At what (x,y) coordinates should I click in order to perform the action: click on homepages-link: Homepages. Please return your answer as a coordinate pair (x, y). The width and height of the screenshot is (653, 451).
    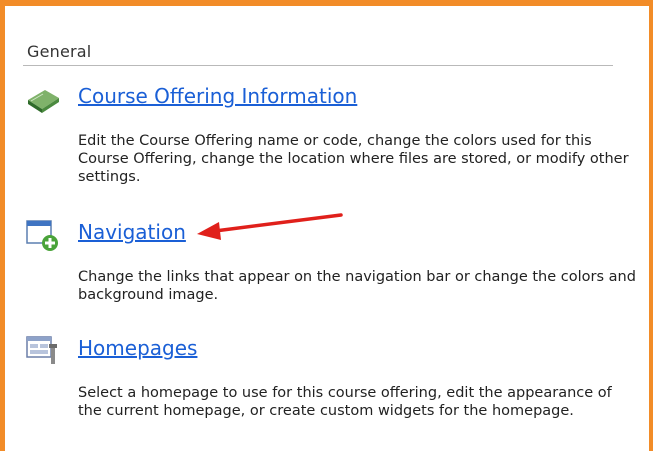
    Looking at the image, I should click on (137, 348).